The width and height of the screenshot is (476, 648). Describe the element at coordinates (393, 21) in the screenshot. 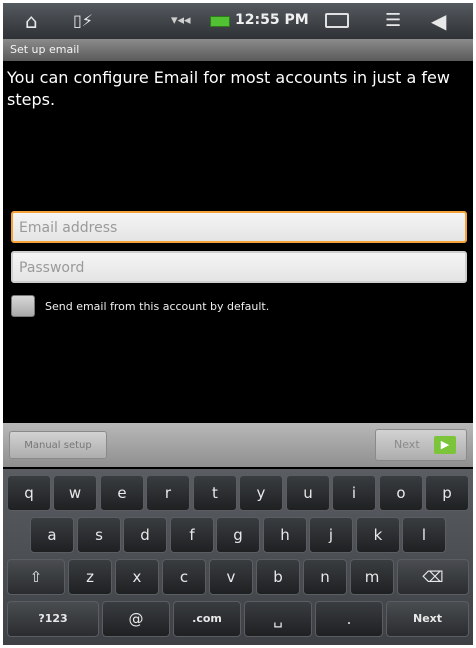

I see `menu-icon: ☰` at that location.